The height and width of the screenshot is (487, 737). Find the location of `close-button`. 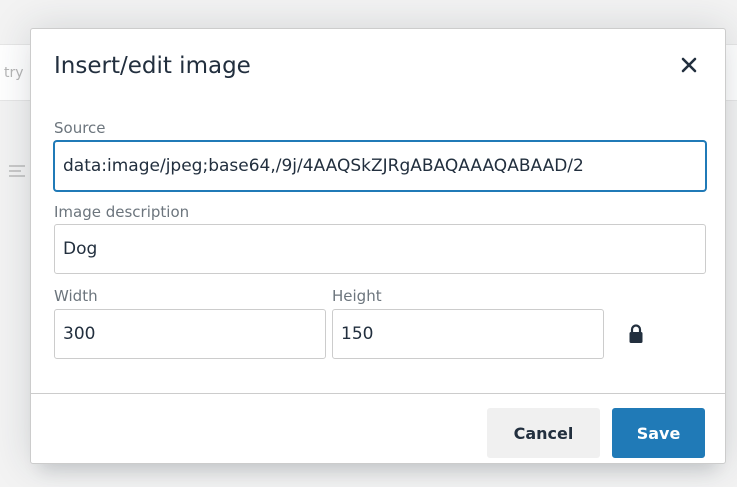

close-button is located at coordinates (689, 65).